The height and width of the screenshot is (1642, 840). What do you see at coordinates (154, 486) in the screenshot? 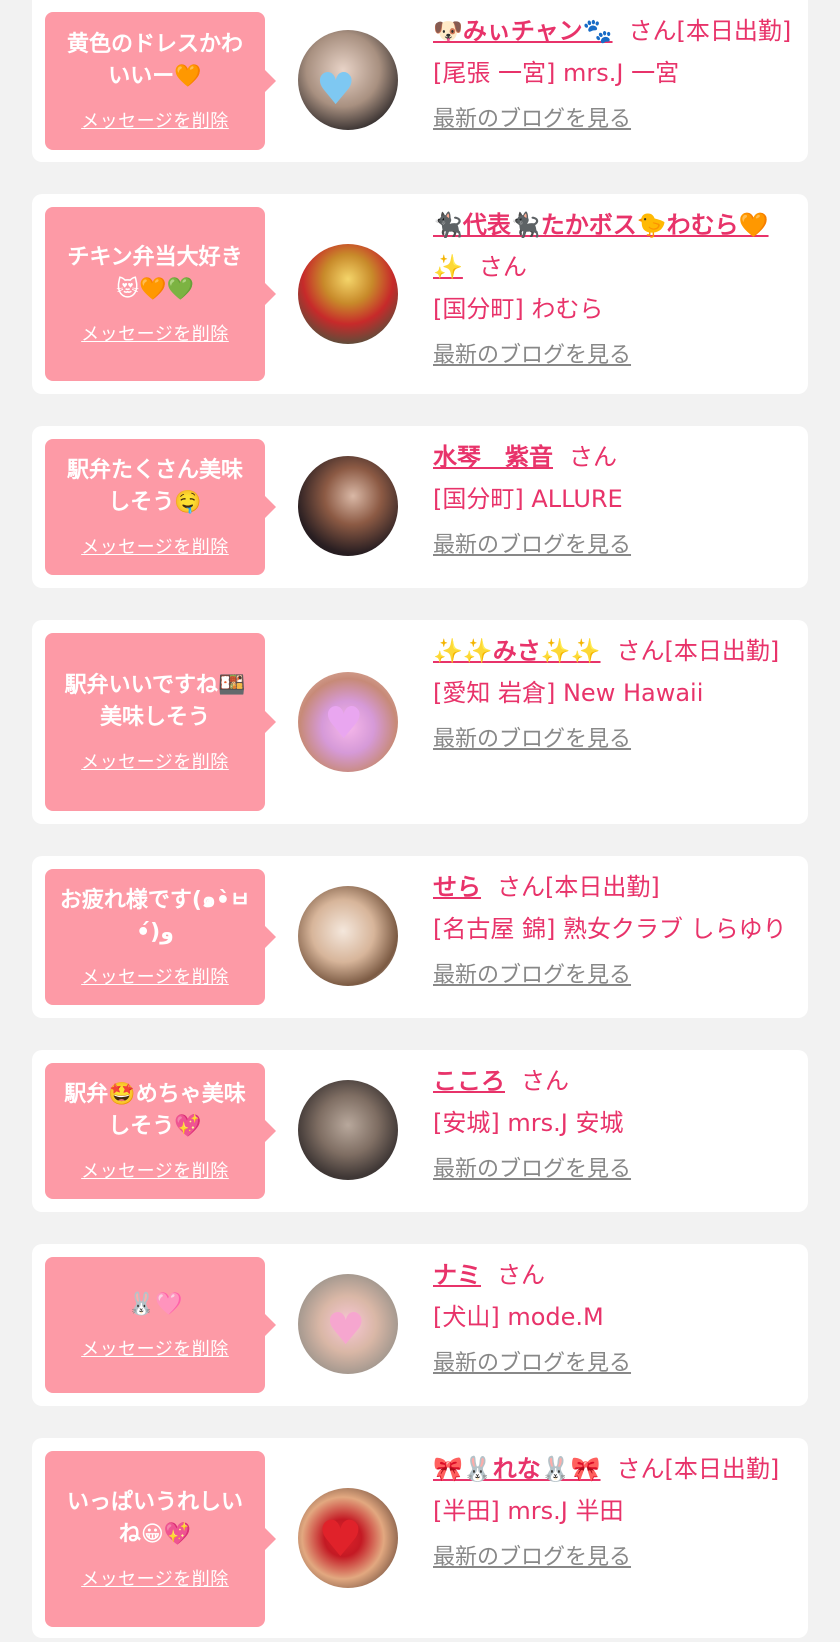
I see `message-text: 駅弁たくさん美味しそう🤤` at bounding box center [154, 486].